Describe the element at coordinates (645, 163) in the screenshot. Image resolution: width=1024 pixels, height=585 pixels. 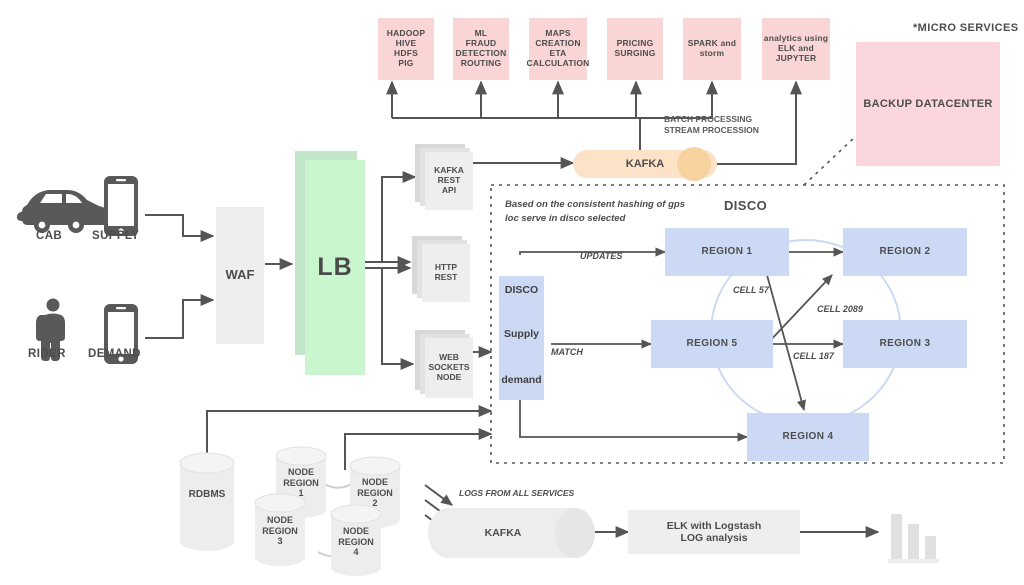
I see `kafka-stream-label: KAFKA` at that location.